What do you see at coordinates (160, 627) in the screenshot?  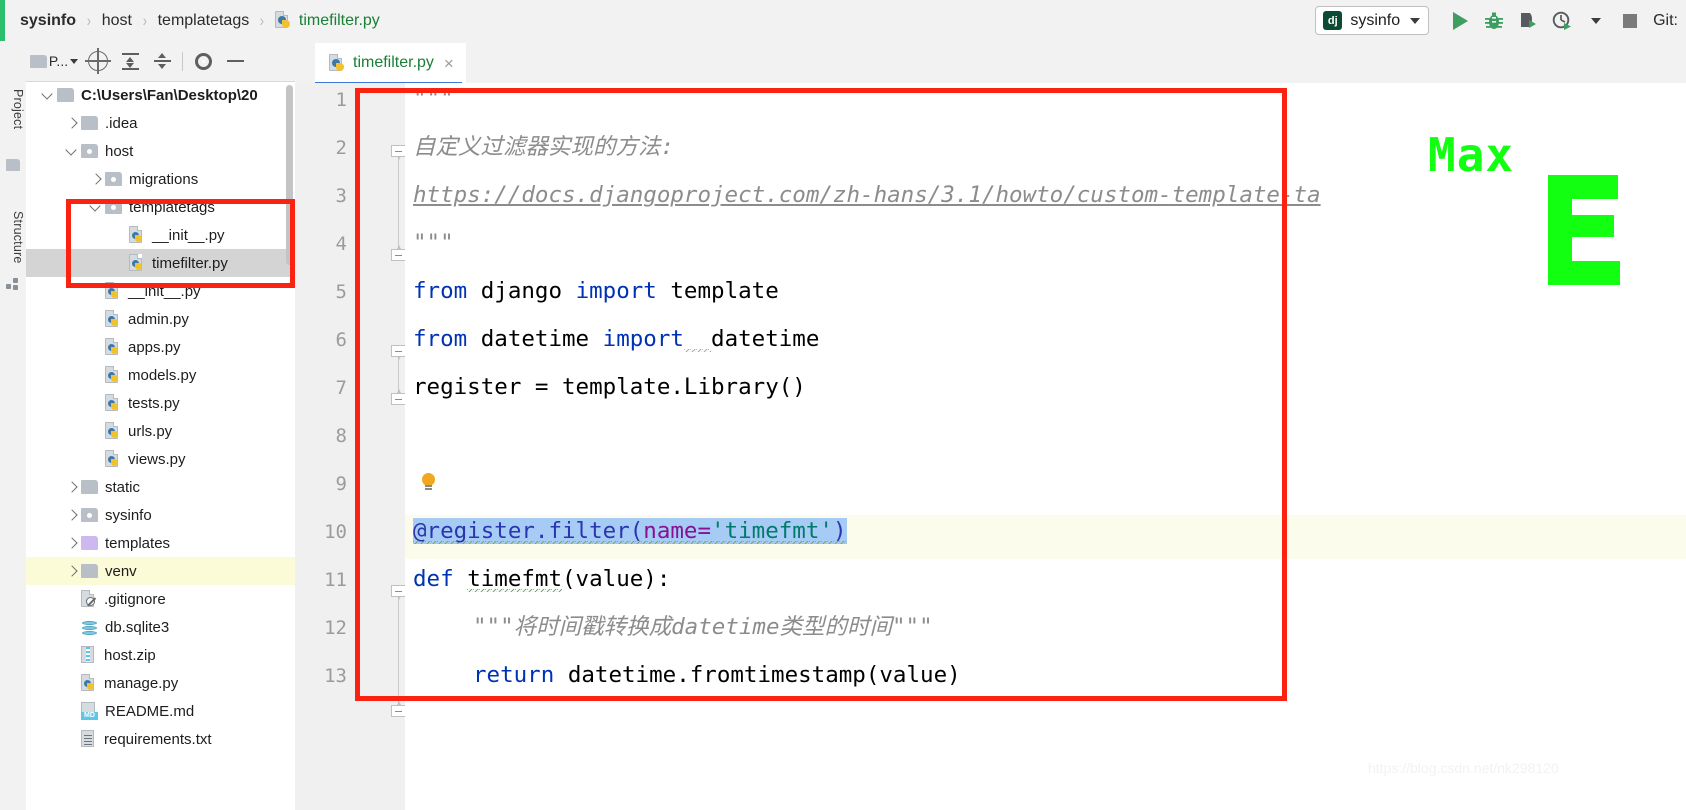 I see `tree-row-db-sqlite3: db.sqlite3` at bounding box center [160, 627].